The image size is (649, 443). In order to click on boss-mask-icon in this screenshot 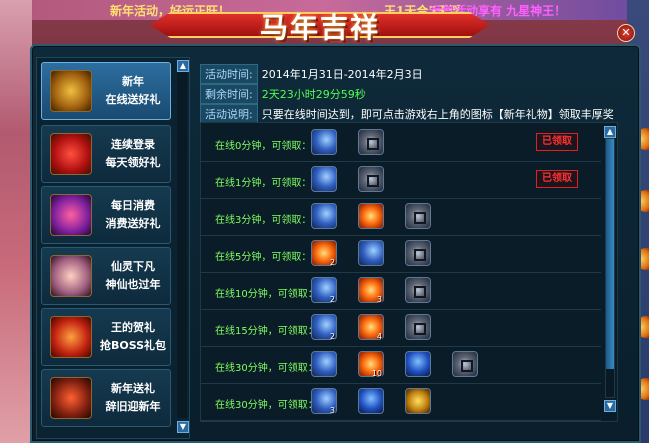, I will do `click(71, 337)`.